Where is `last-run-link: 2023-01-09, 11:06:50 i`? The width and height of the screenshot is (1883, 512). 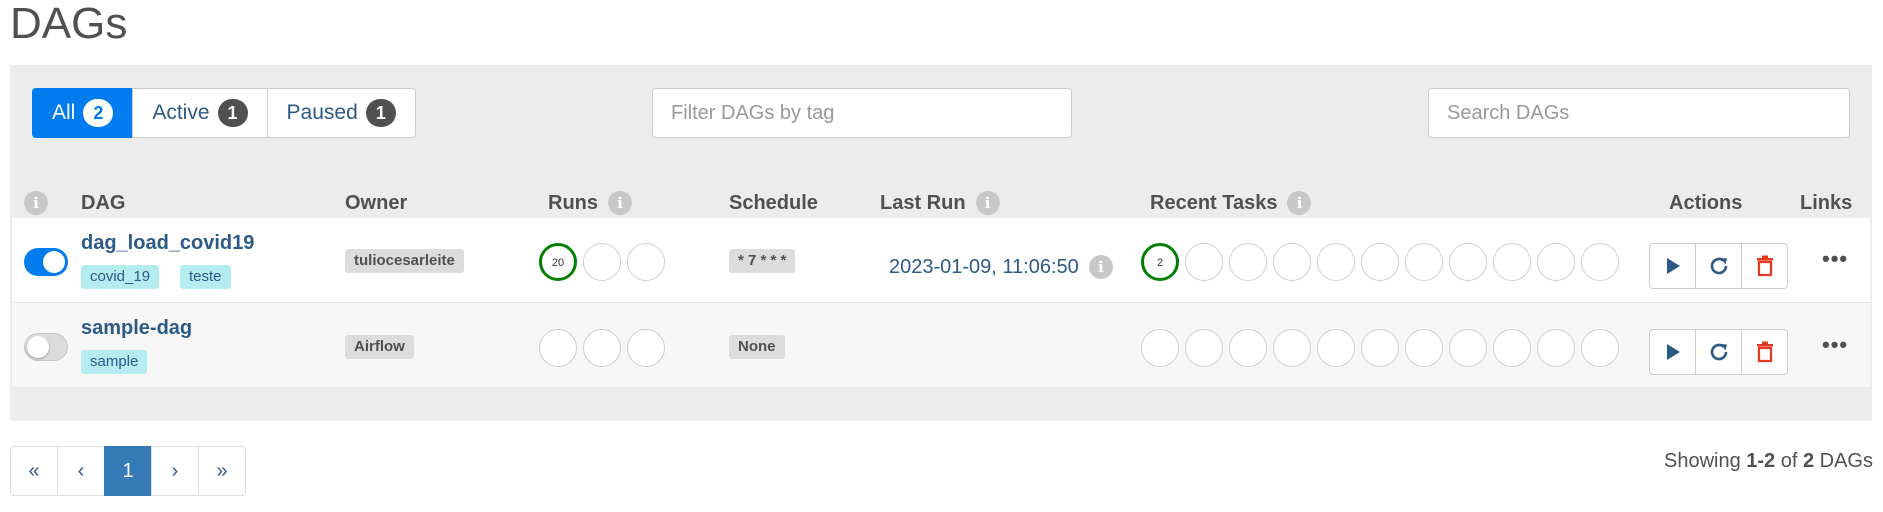
last-run-link: 2023-01-09, 11:06:50 i is located at coordinates (1001, 267).